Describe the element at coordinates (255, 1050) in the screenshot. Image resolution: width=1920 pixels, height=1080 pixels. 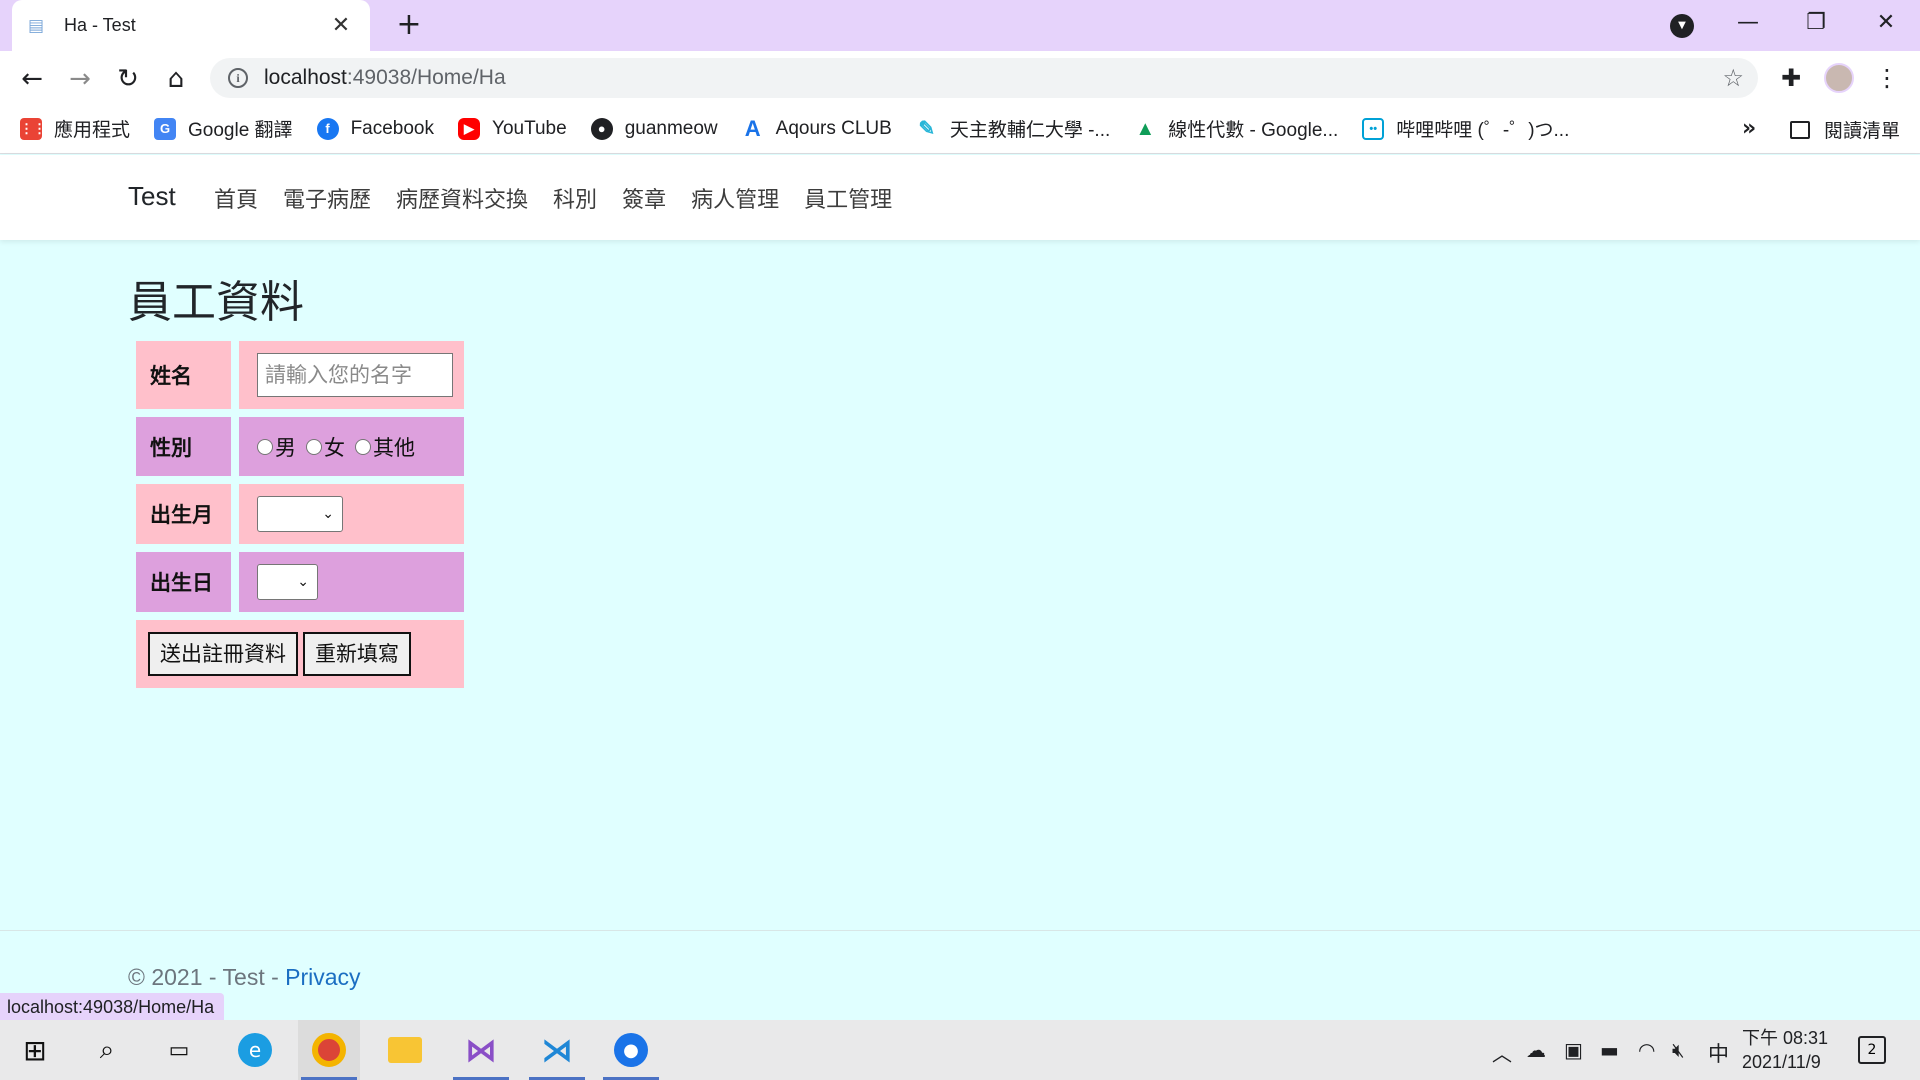
I see `taskbar-edge: e` at that location.